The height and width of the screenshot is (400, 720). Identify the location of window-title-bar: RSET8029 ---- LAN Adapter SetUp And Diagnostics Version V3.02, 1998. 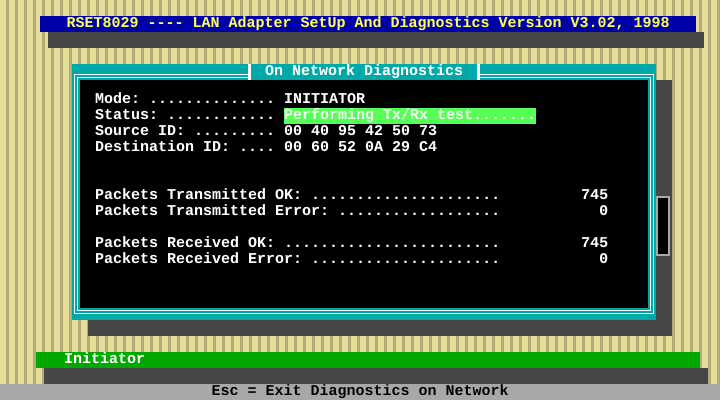
(368, 24).